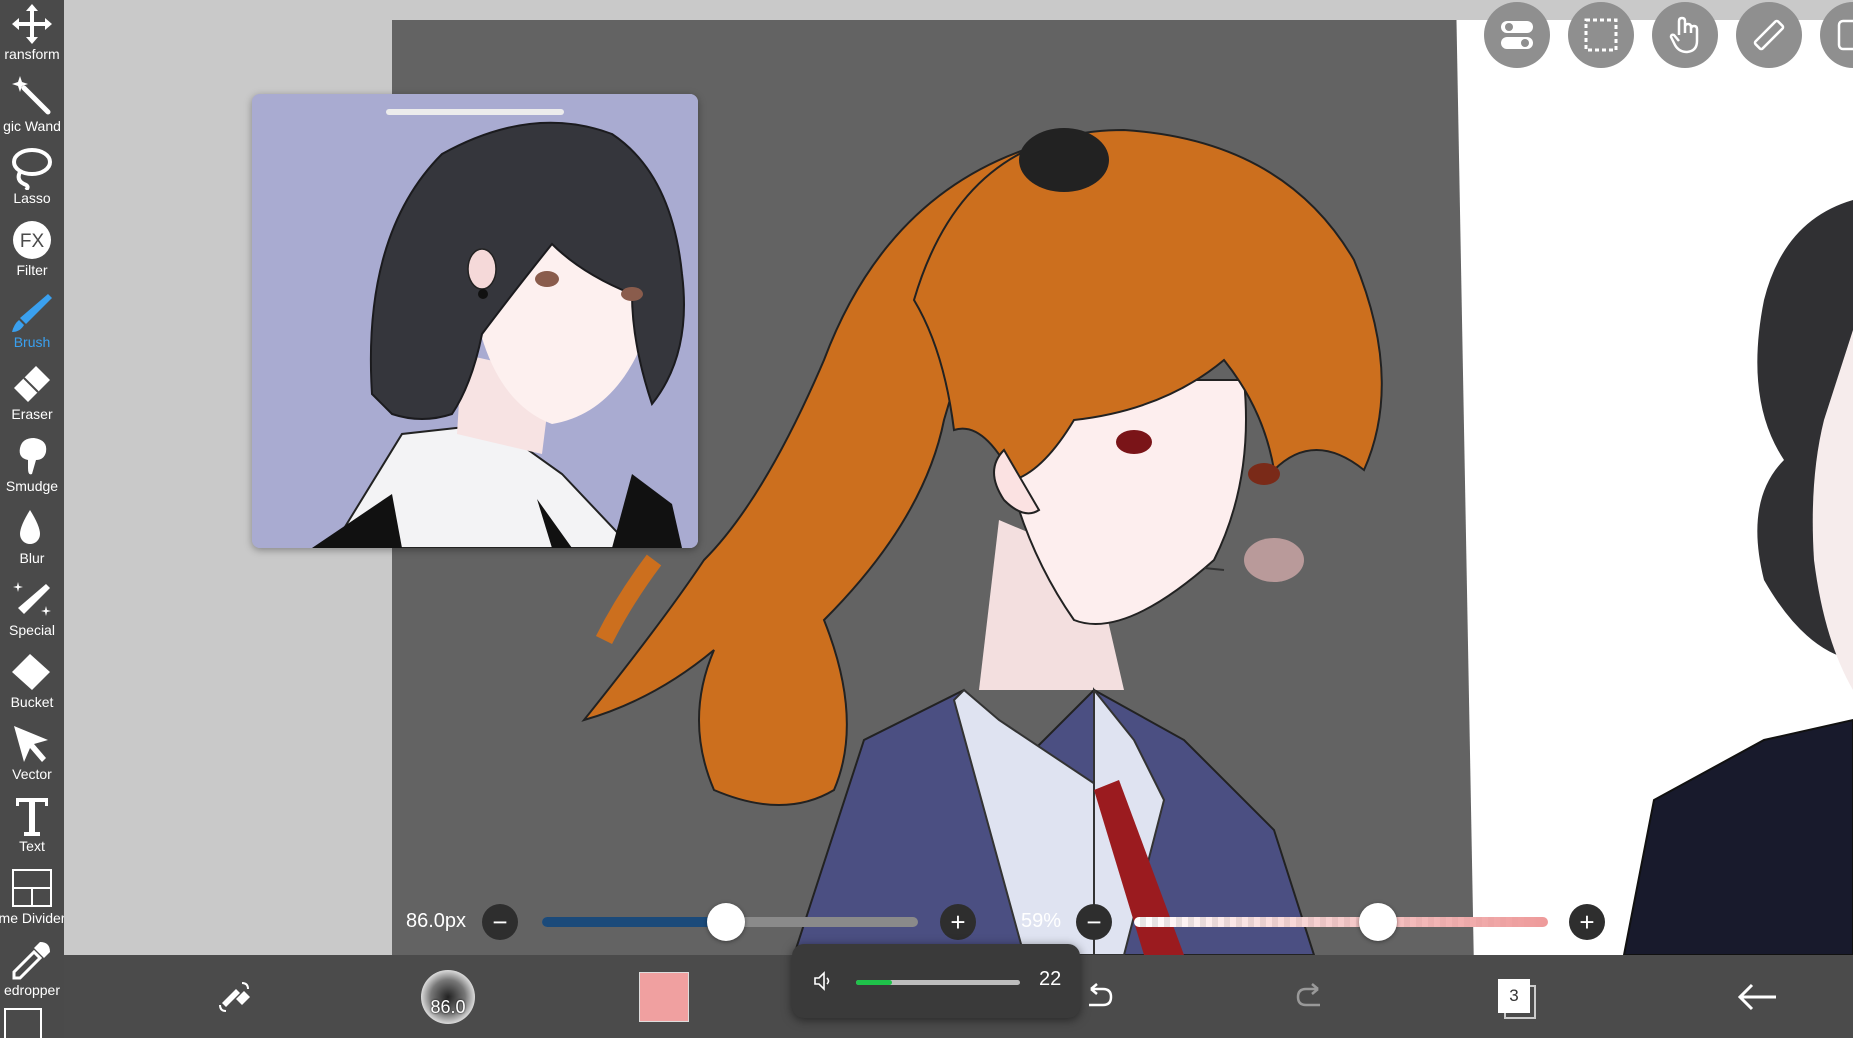  What do you see at coordinates (32, 990) in the screenshot?
I see `tool-label: edropper` at bounding box center [32, 990].